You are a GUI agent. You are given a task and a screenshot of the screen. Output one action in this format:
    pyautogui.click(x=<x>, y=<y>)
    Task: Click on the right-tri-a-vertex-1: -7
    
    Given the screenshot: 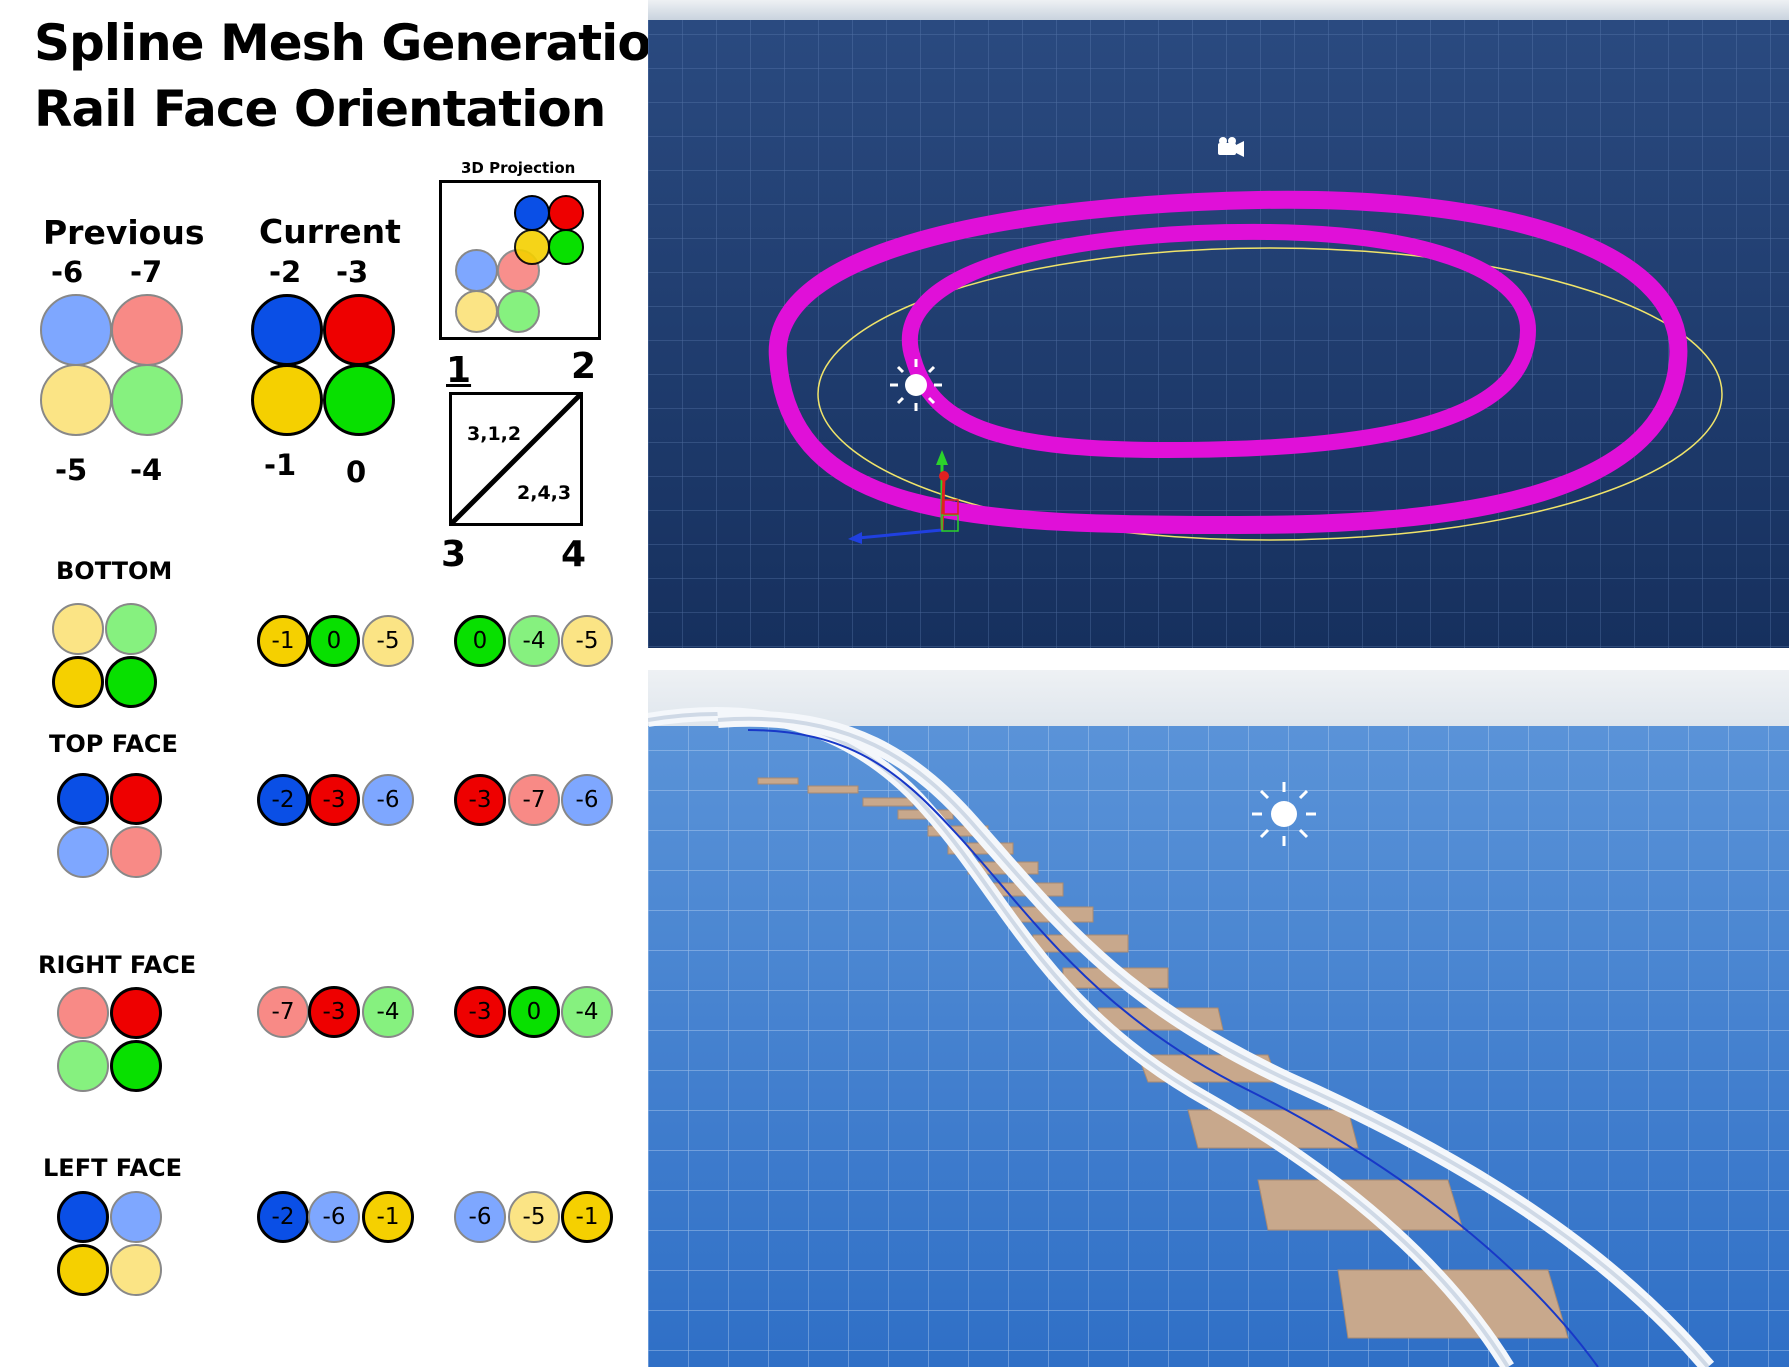 What is the action you would take?
    pyautogui.click(x=283, y=1012)
    